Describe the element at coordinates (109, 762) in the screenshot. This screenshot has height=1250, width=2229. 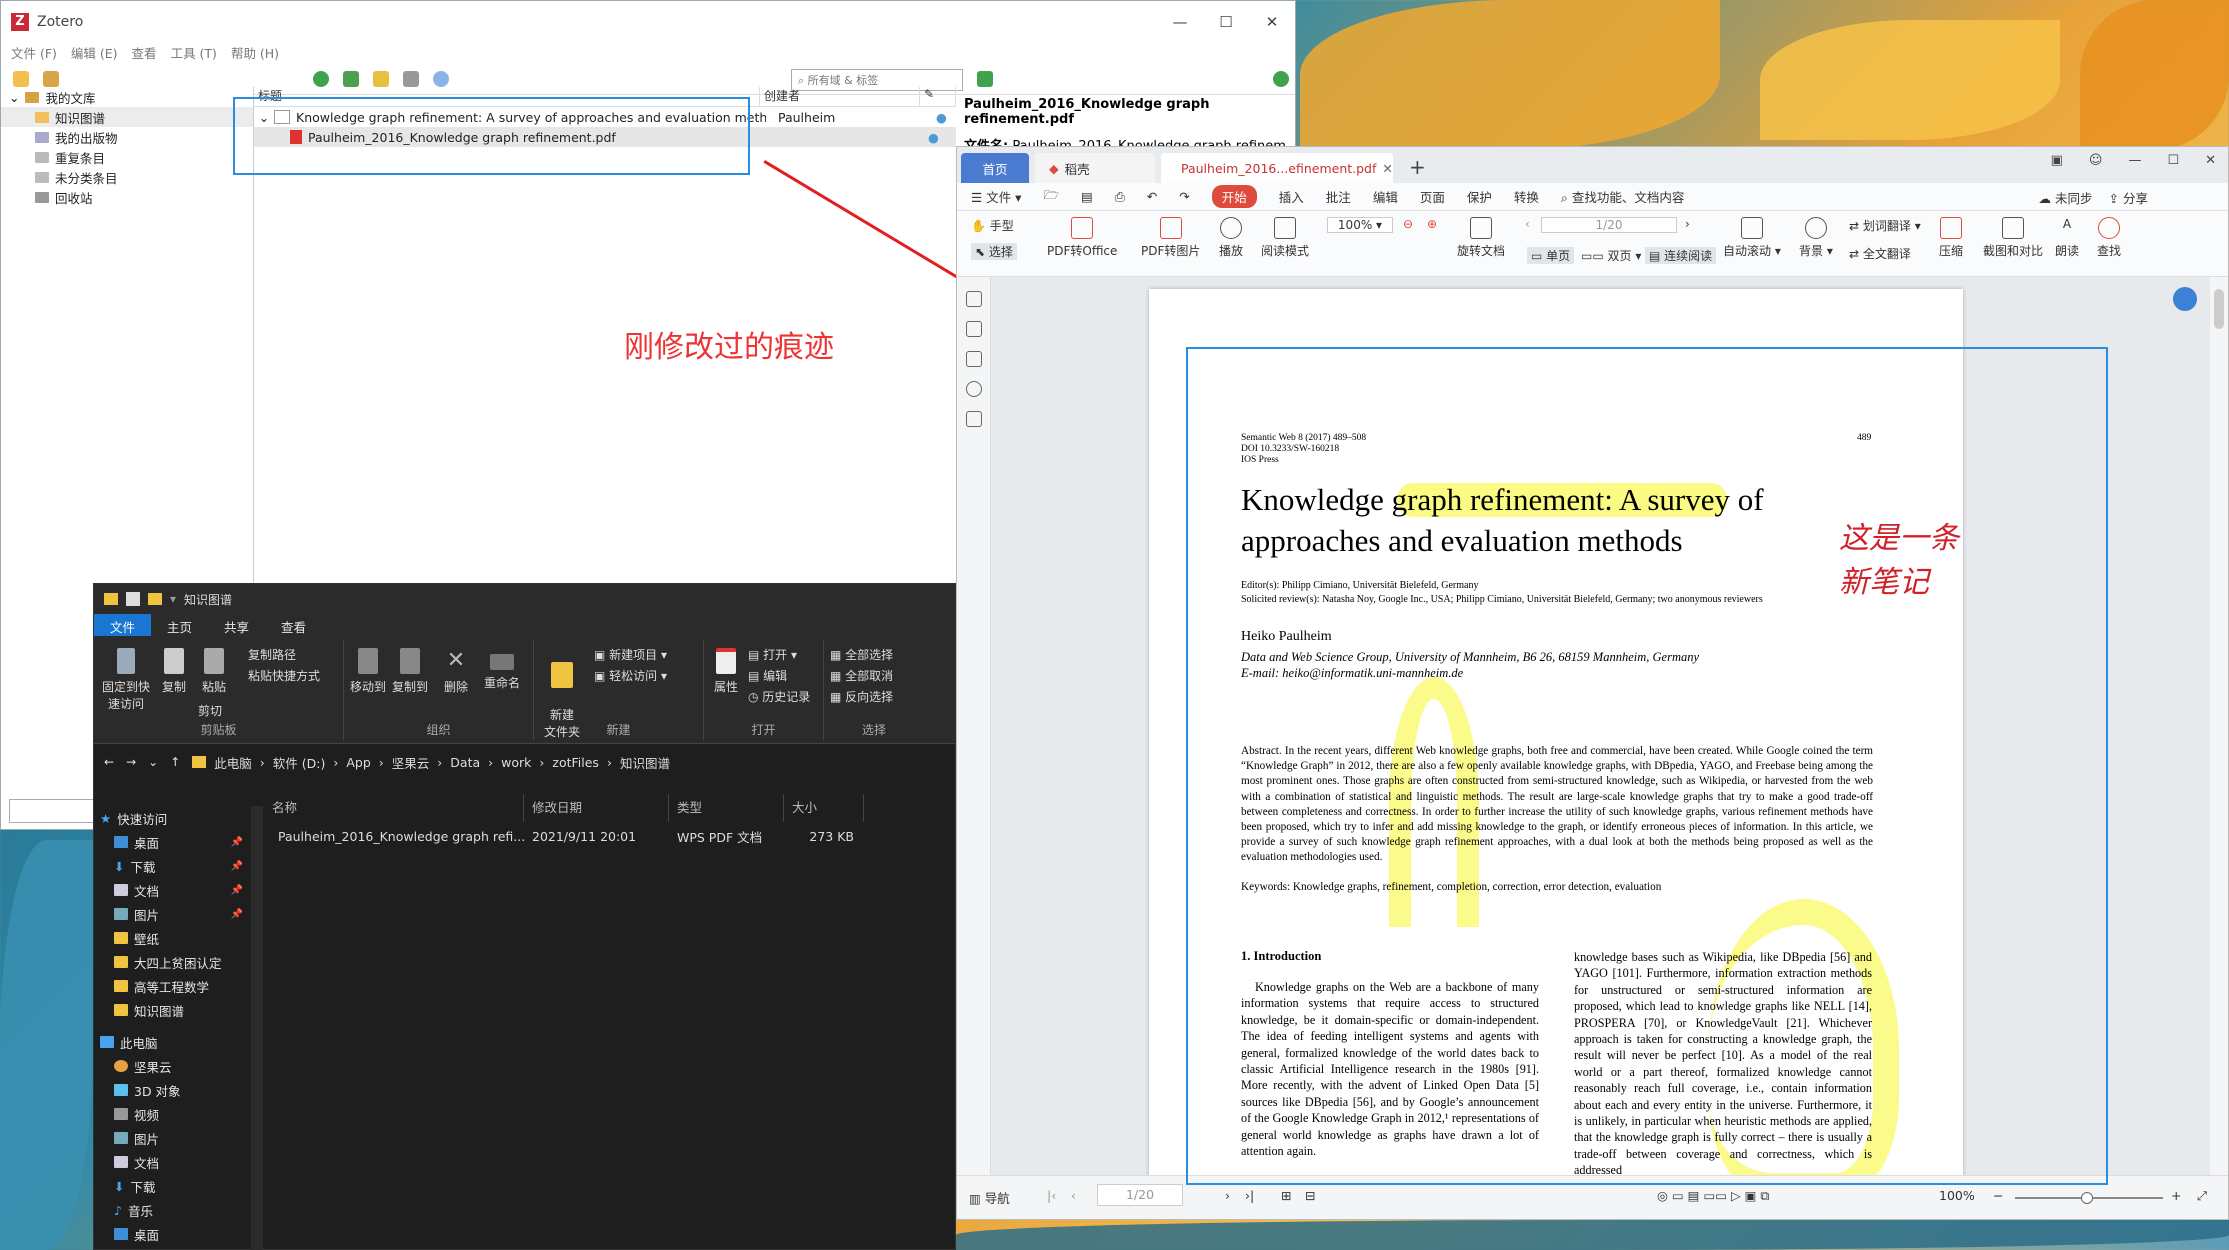
I see `back-arrow-icon: ←` at that location.